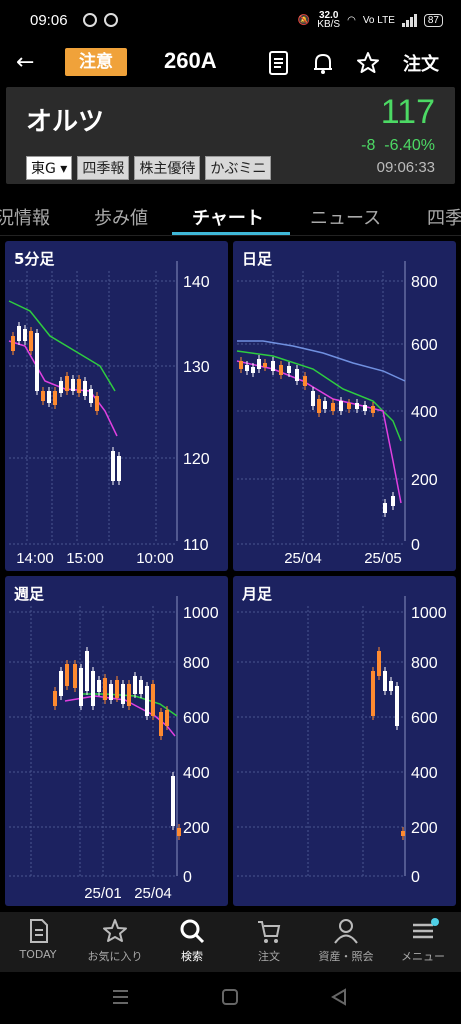  Describe the element at coordinates (269, 940) in the screenshot. I see `nav-order: 注文` at that location.